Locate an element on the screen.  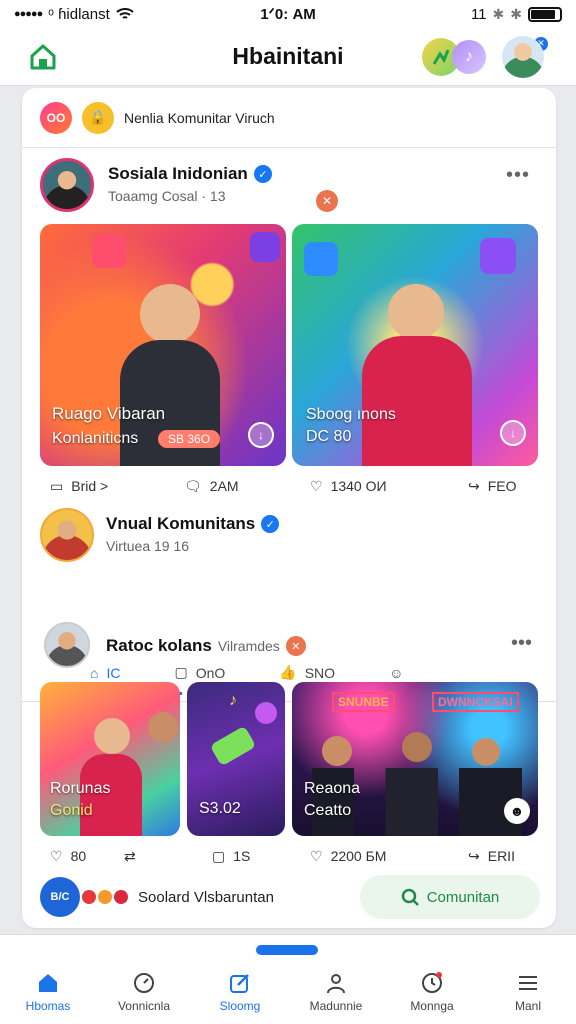
image-caption: Konlaniticns is located at coordinates (95, 438).